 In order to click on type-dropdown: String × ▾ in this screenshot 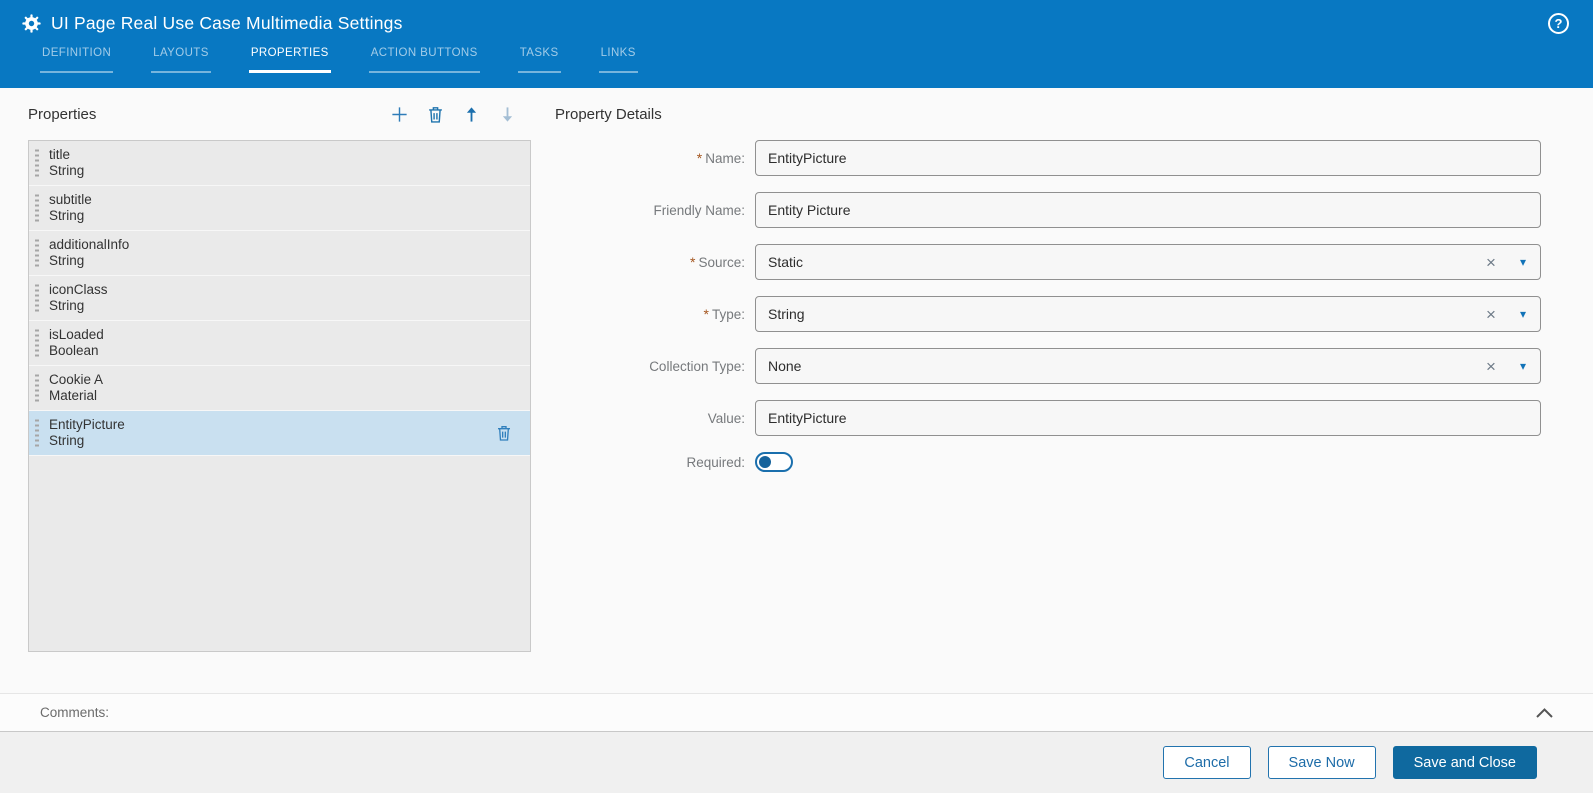, I will do `click(1148, 314)`.